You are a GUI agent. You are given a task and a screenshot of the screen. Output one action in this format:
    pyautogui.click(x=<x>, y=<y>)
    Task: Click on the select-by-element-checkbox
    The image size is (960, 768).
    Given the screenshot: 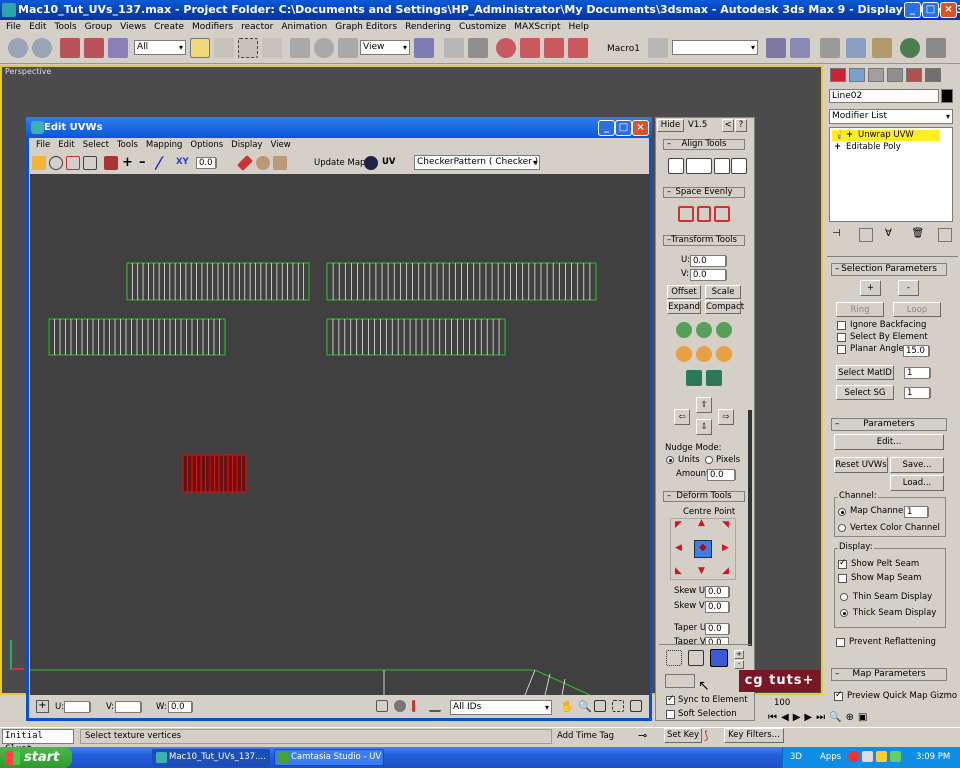 What is the action you would take?
    pyautogui.click(x=841, y=337)
    